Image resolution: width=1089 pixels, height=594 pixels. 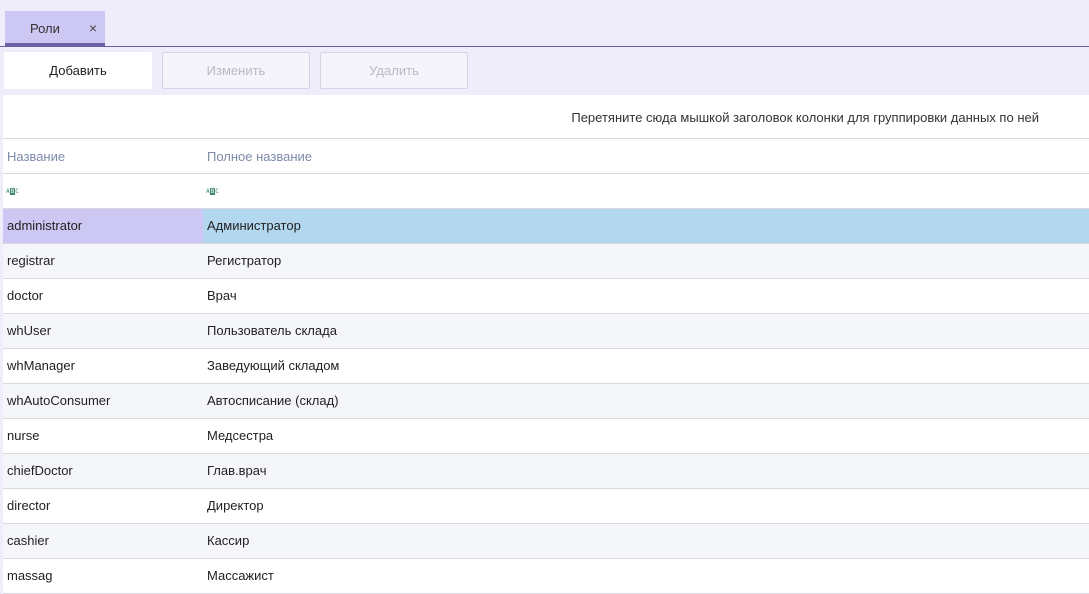 What do you see at coordinates (103, 226) in the screenshot?
I see `cell-name: administrator` at bounding box center [103, 226].